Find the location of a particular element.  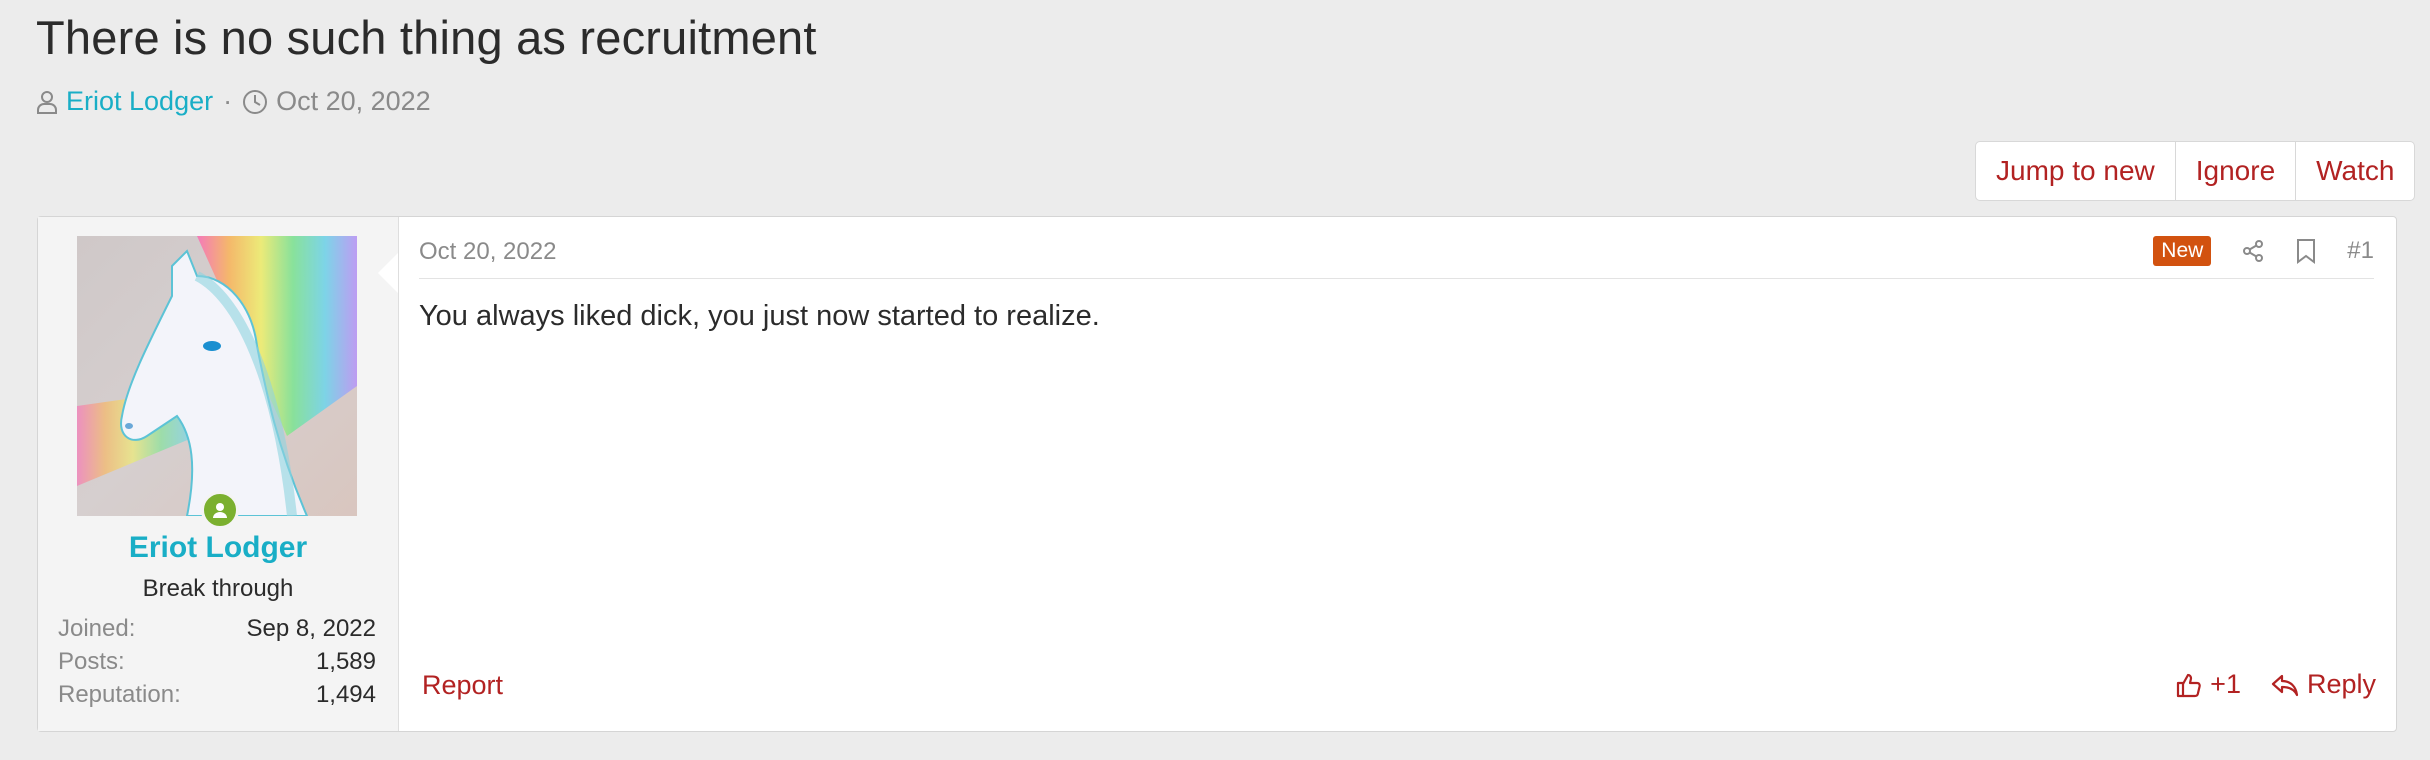

stat-value: 1,494 is located at coordinates (345, 694).